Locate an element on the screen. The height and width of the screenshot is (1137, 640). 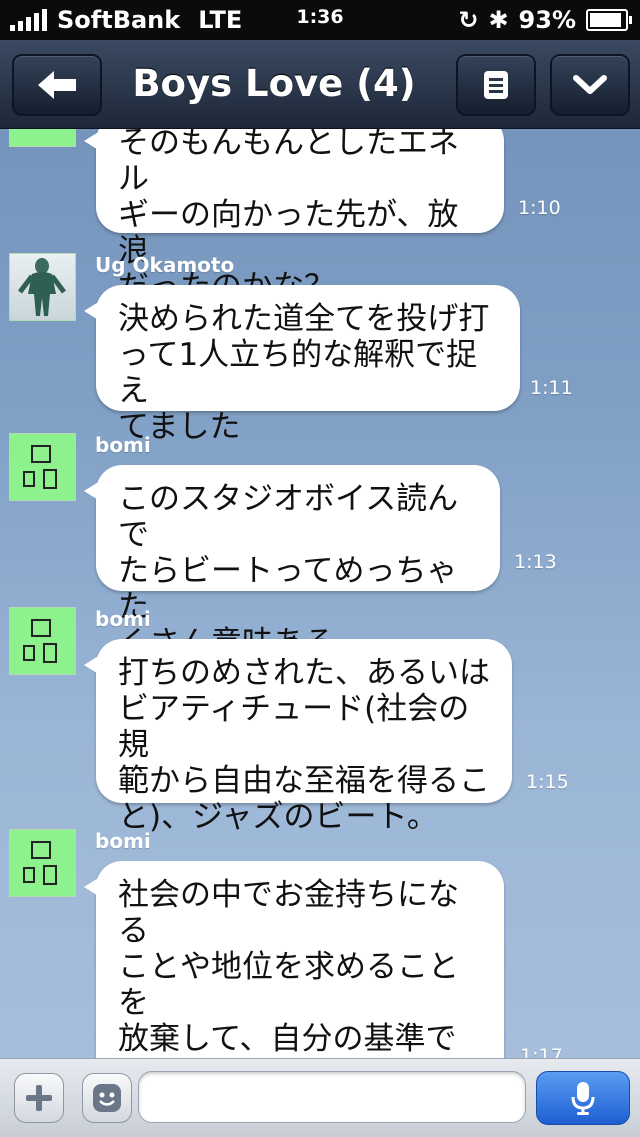
add-button is located at coordinates (39, 1098).